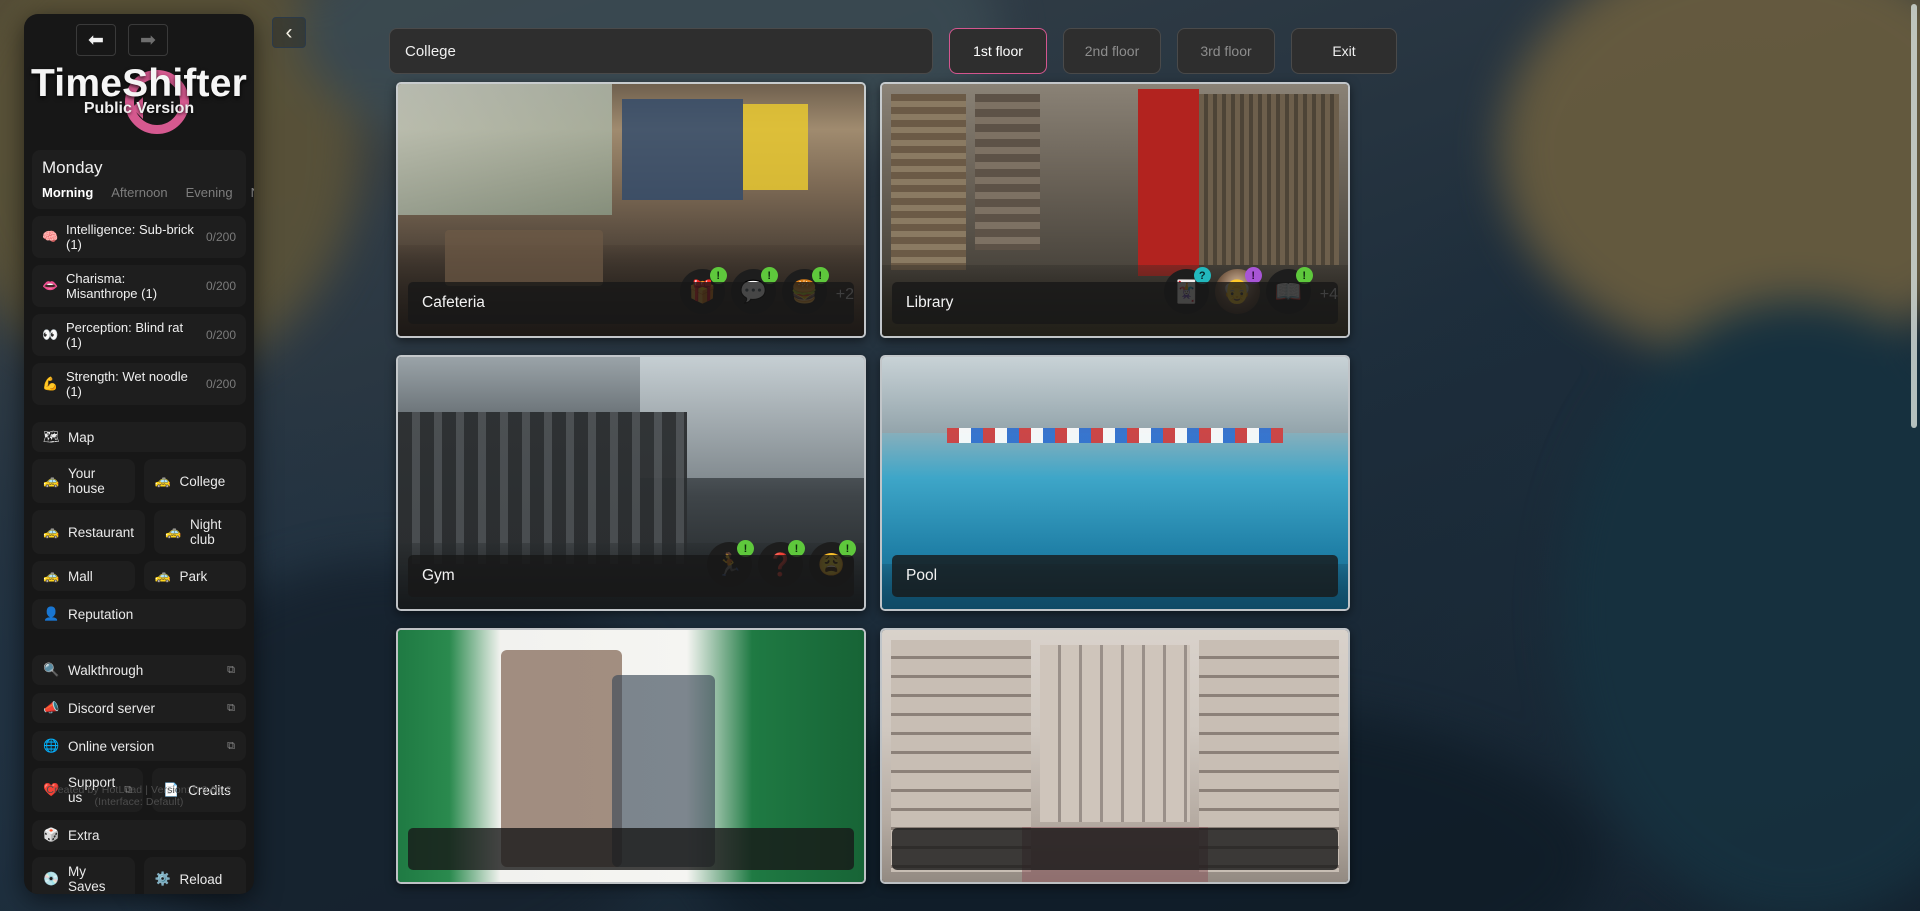 The image size is (1920, 911). Describe the element at coordinates (139, 835) in the screenshot. I see `extra-button: 🎲 Extra` at that location.